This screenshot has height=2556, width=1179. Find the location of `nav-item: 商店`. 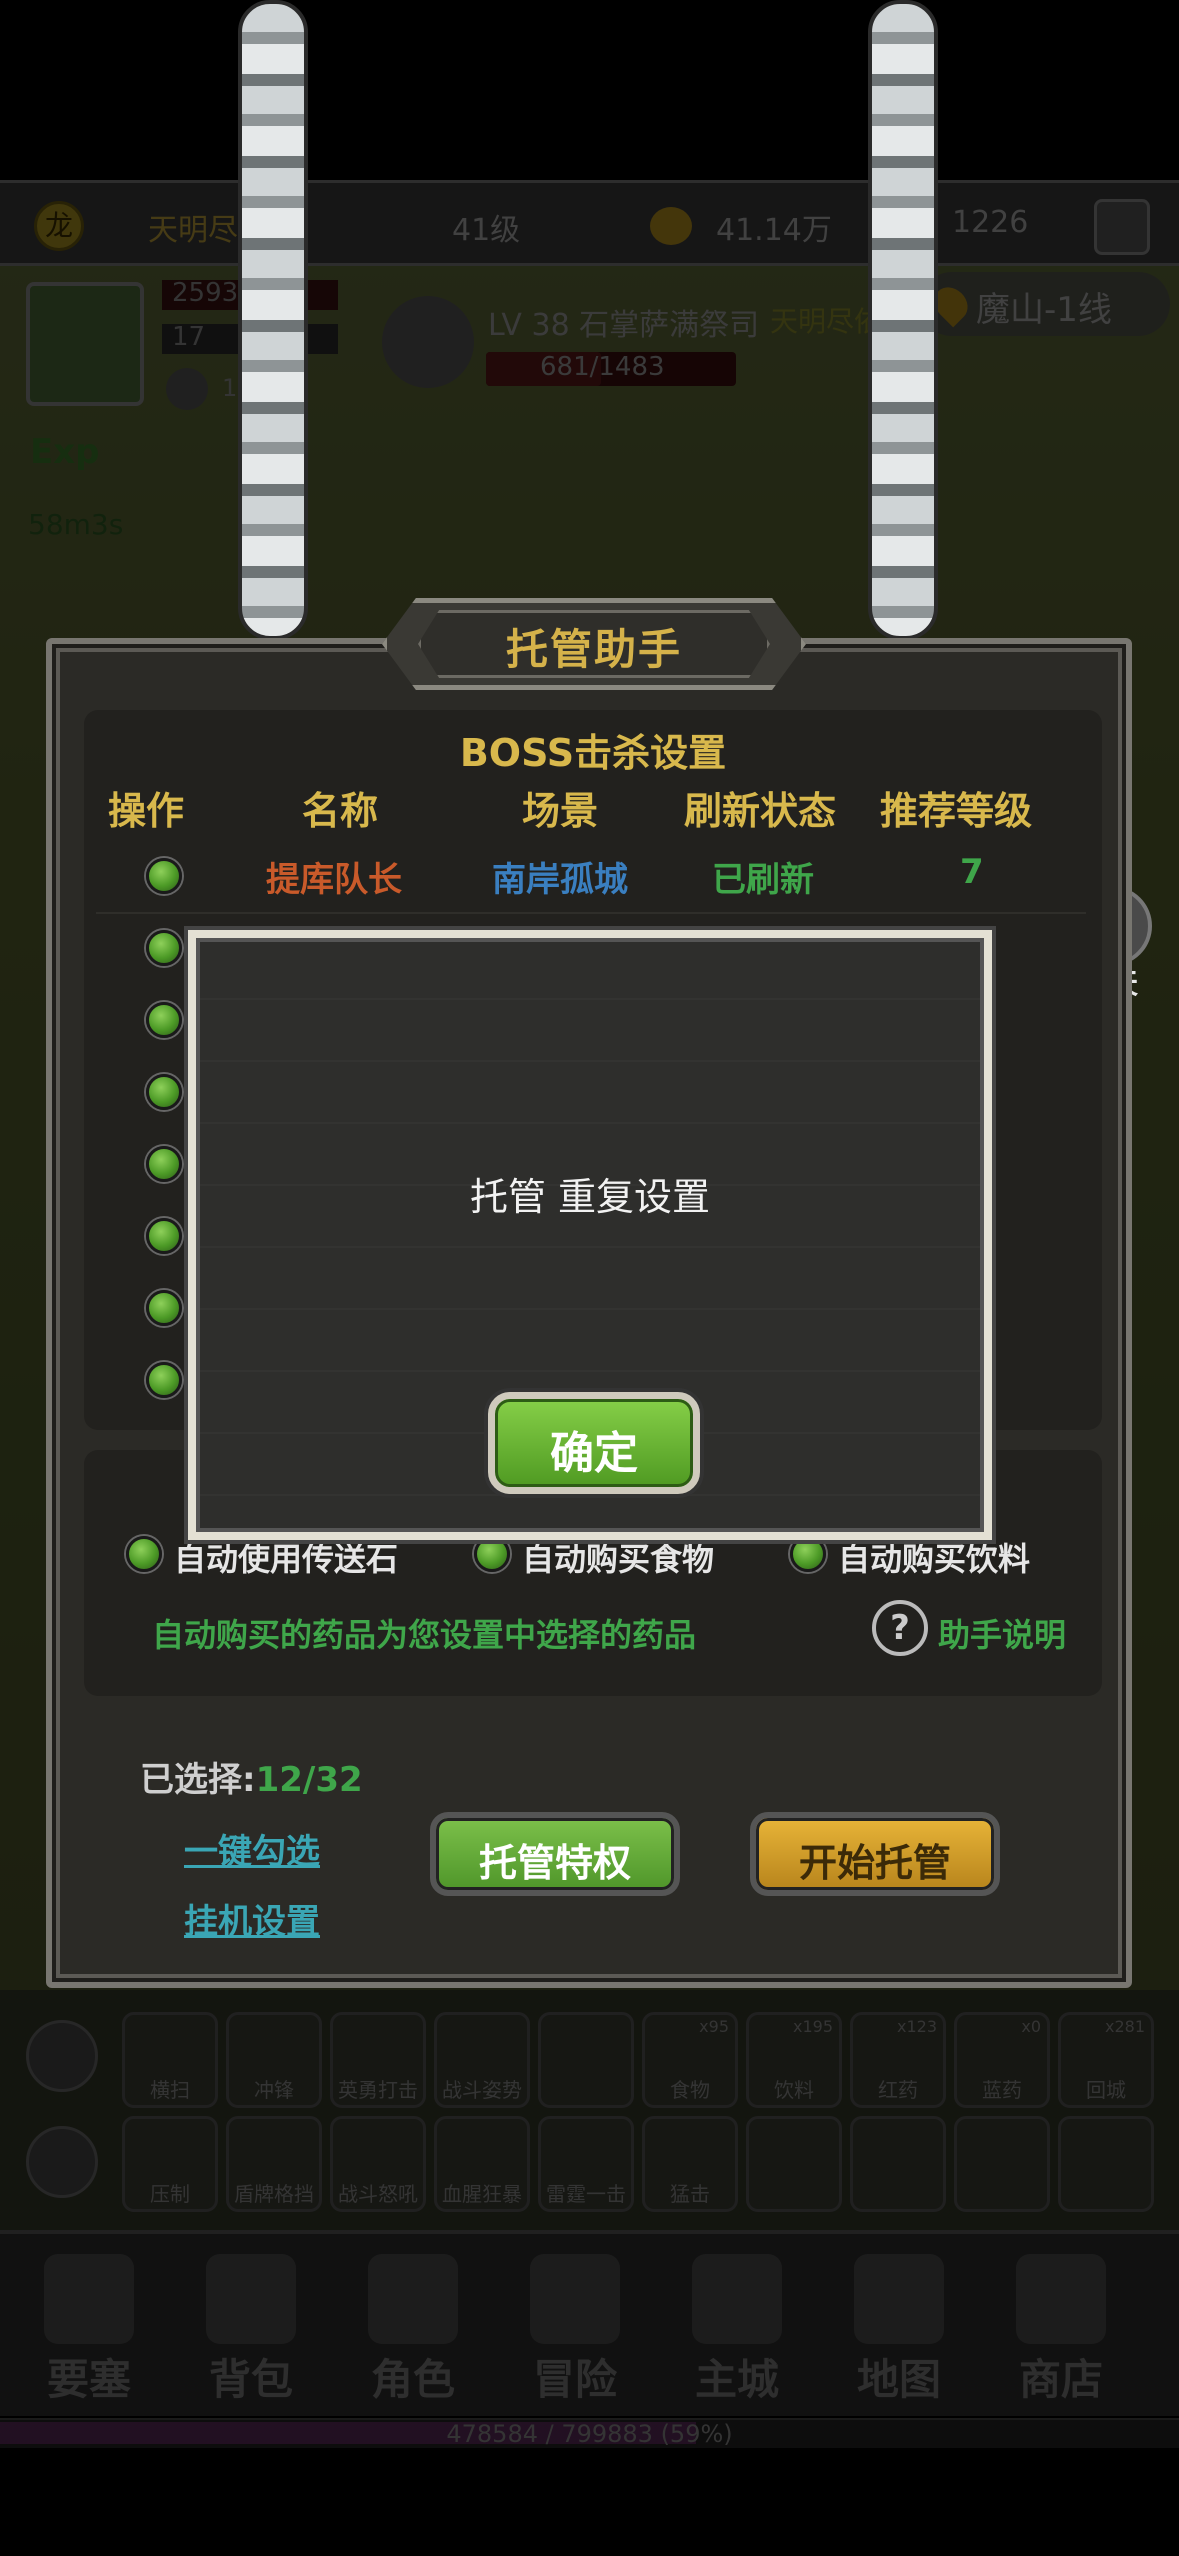

nav-item: 商店 is located at coordinates (1061, 2329).